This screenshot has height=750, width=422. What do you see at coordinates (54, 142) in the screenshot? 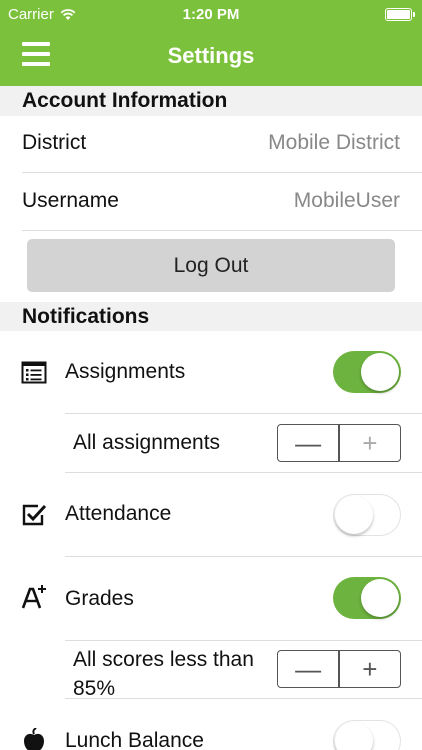
I see `district-label: District` at bounding box center [54, 142].